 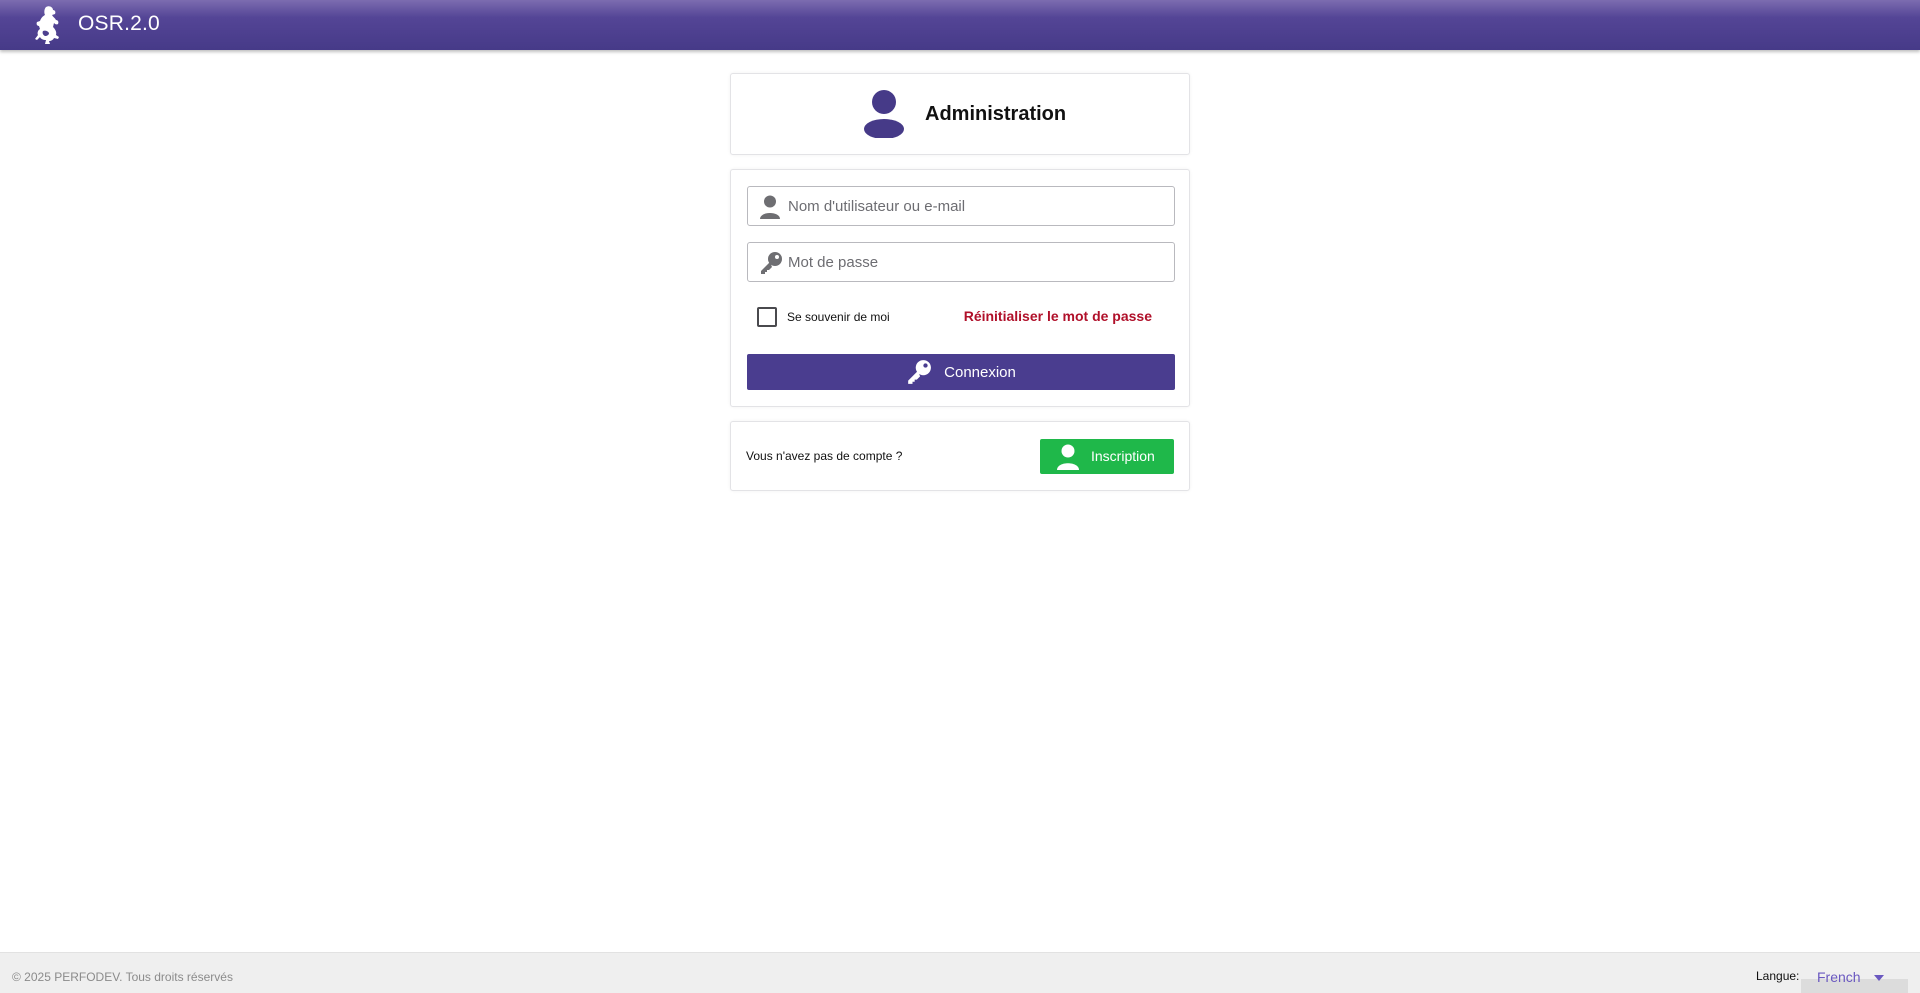 I want to click on copyright-text: © 2025 PERFODEV. Tous droits réservés, so click(x=122, y=977).